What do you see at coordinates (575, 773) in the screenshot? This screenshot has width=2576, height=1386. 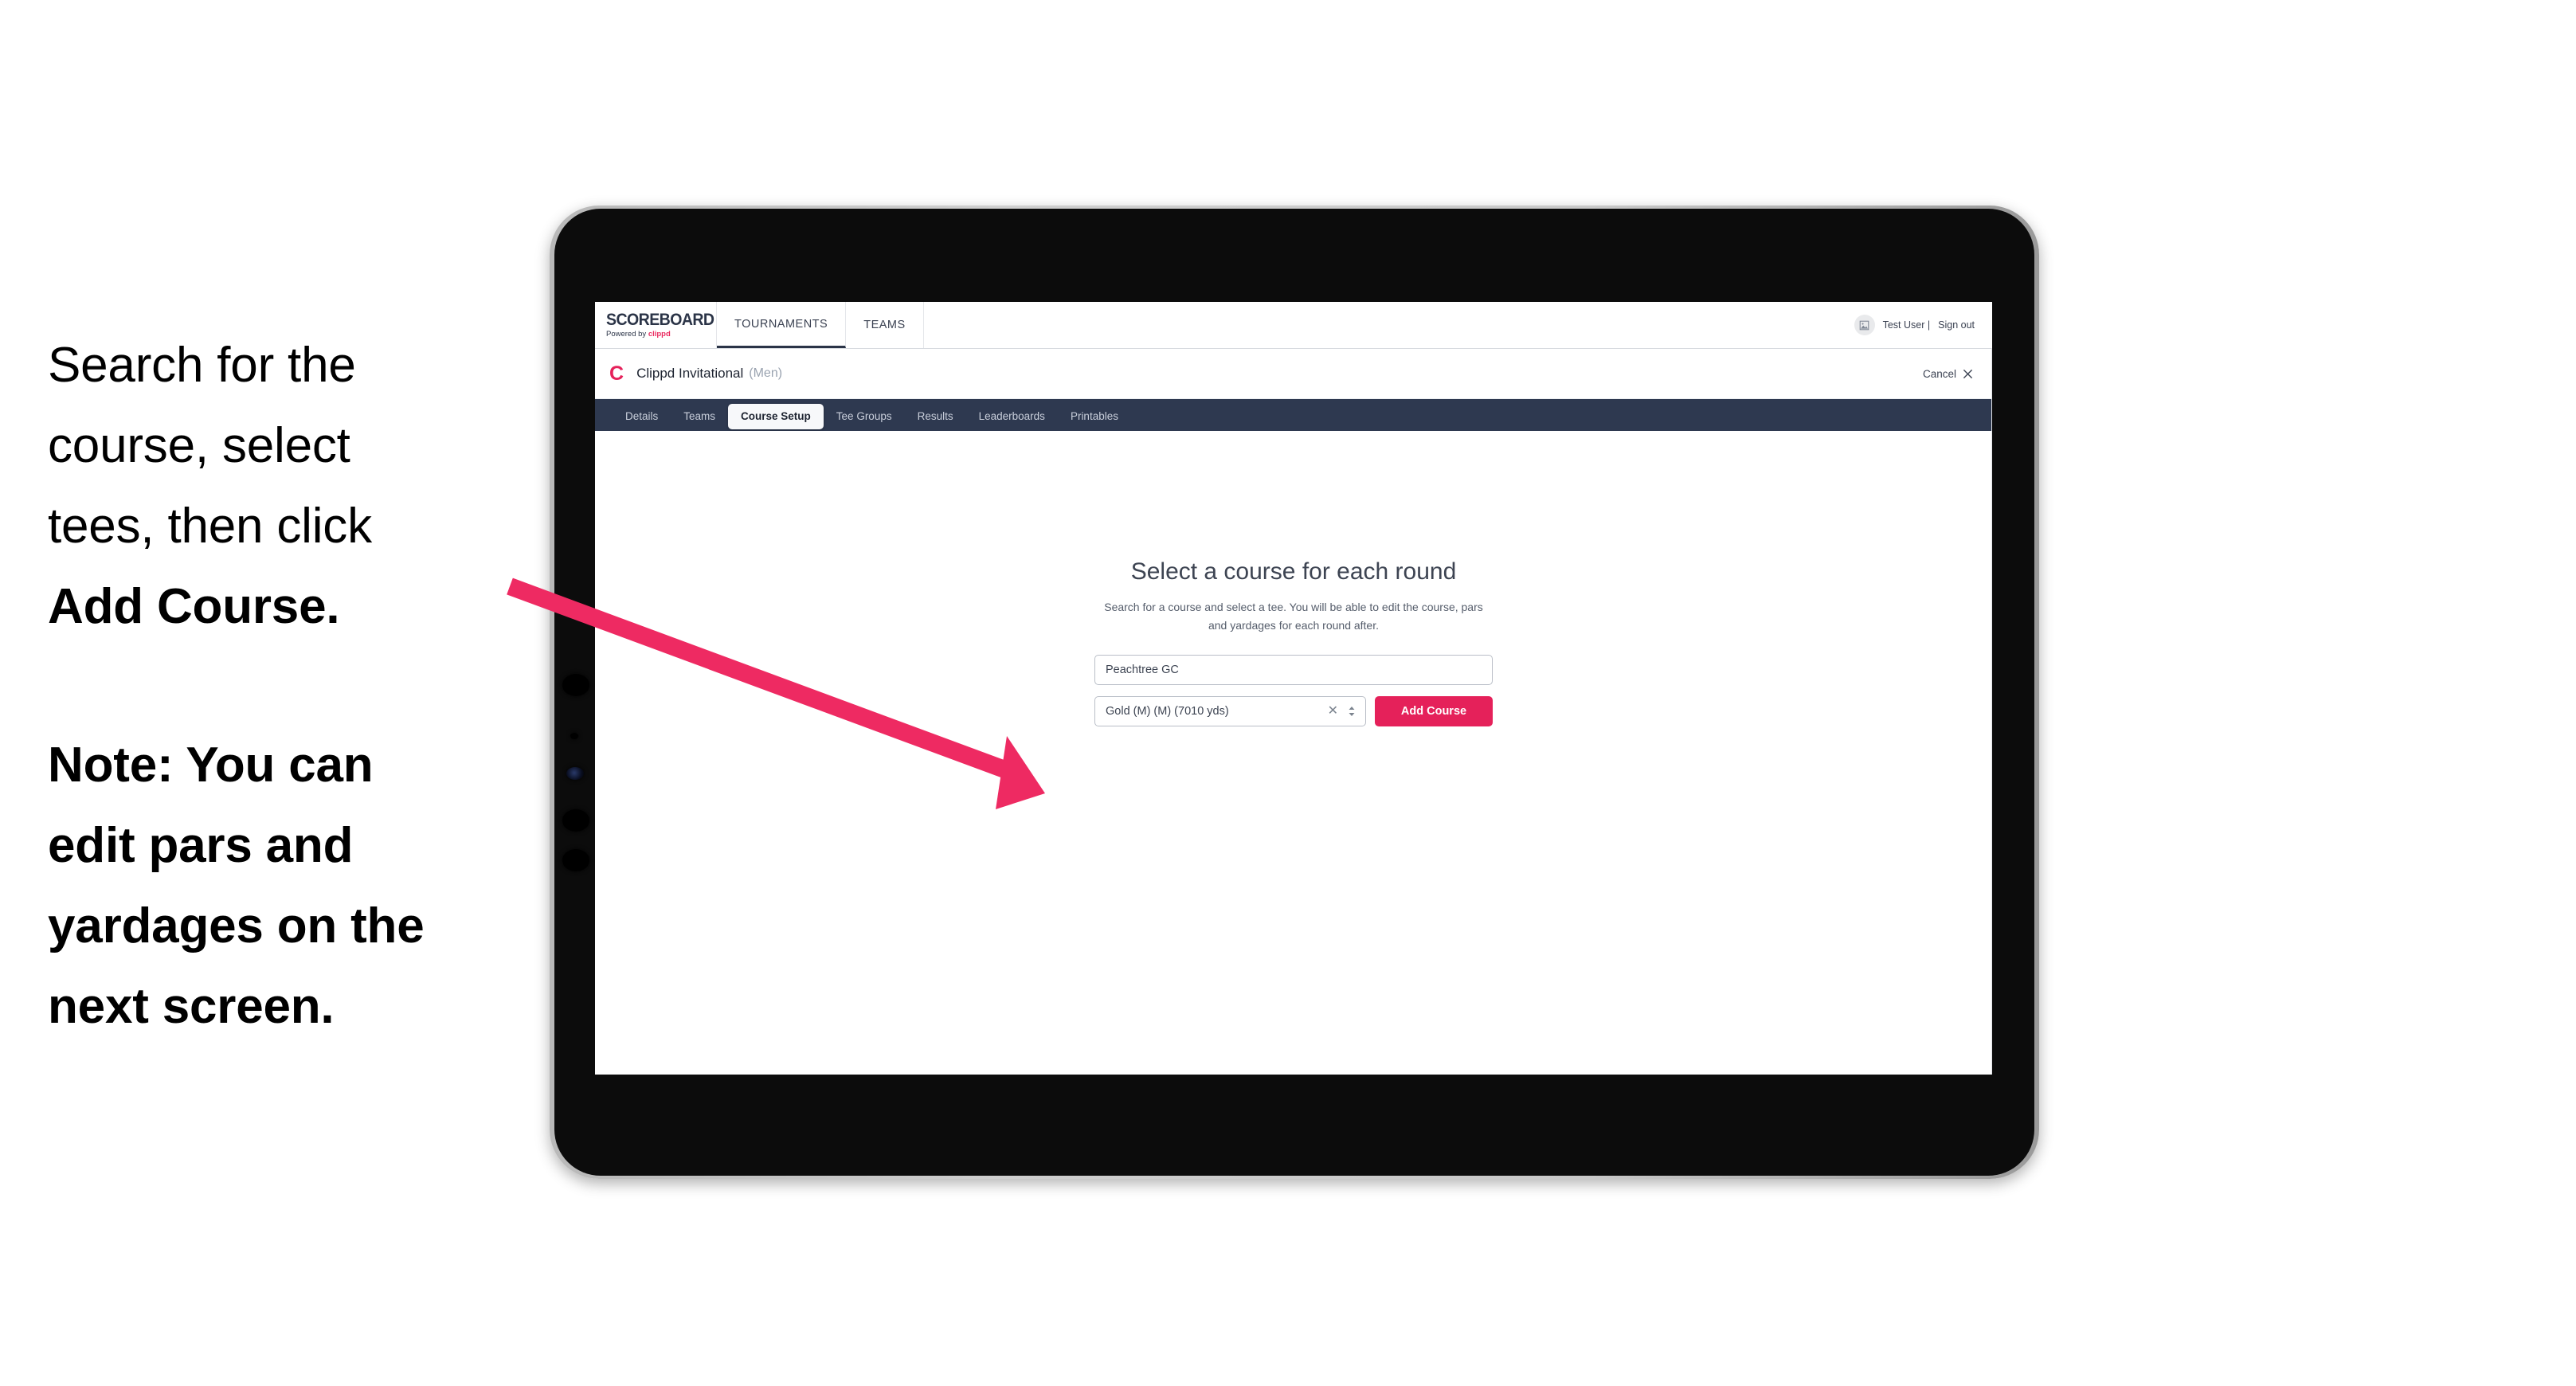 I see `front-camera-icon` at bounding box center [575, 773].